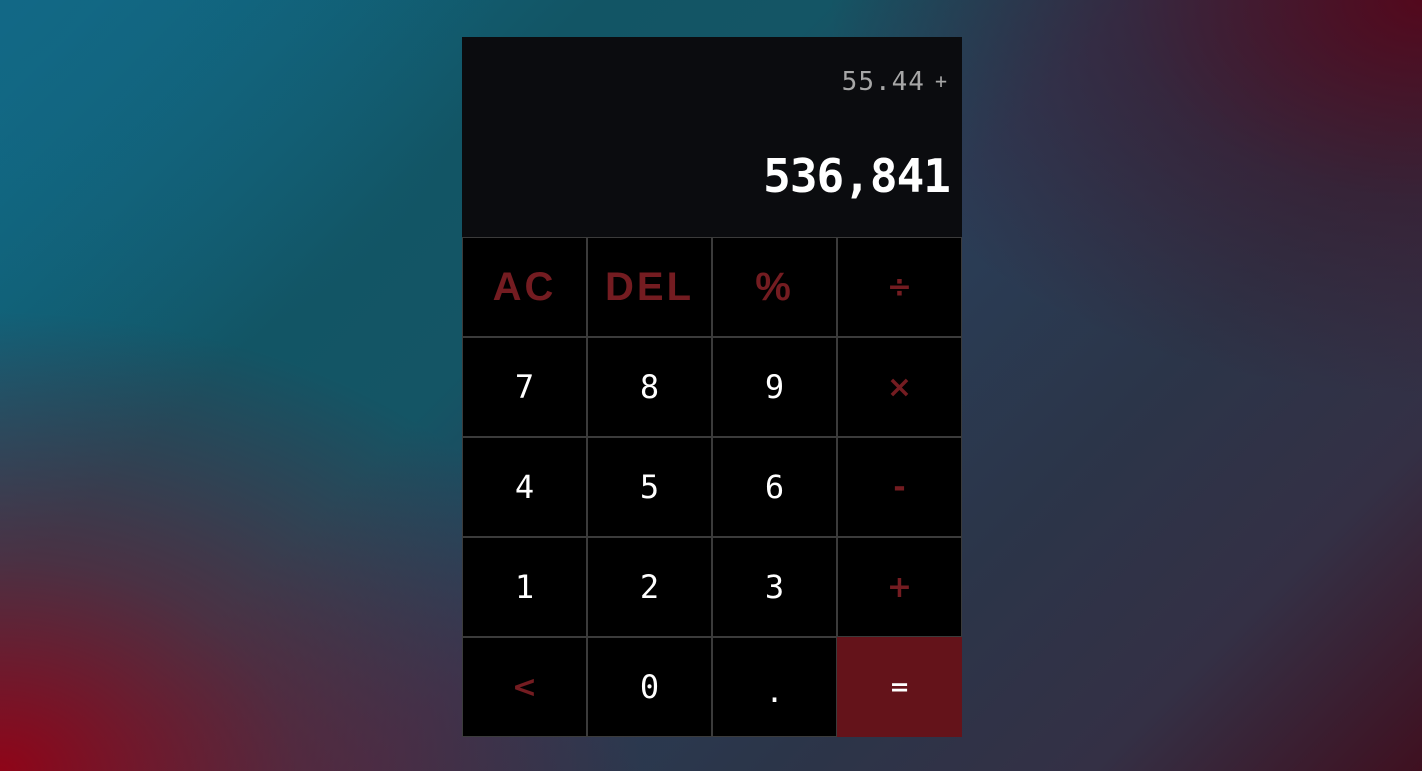 The image size is (1422, 771). Describe the element at coordinates (649, 287) in the screenshot. I see `delete-button: DEL` at that location.